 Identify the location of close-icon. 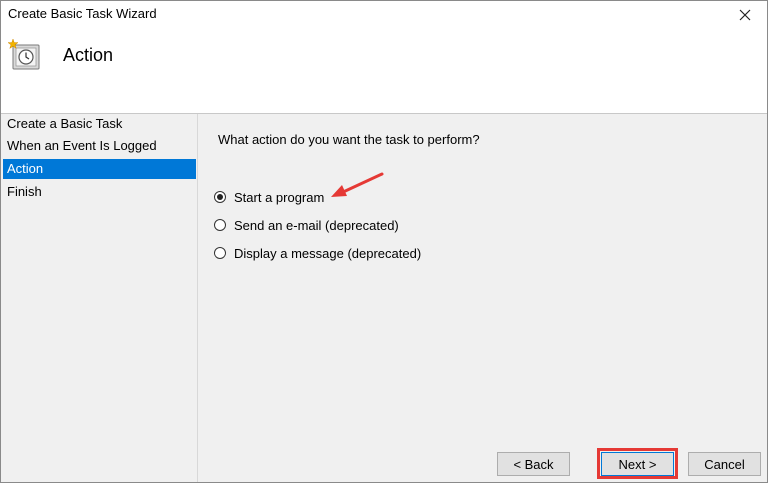
(745, 15).